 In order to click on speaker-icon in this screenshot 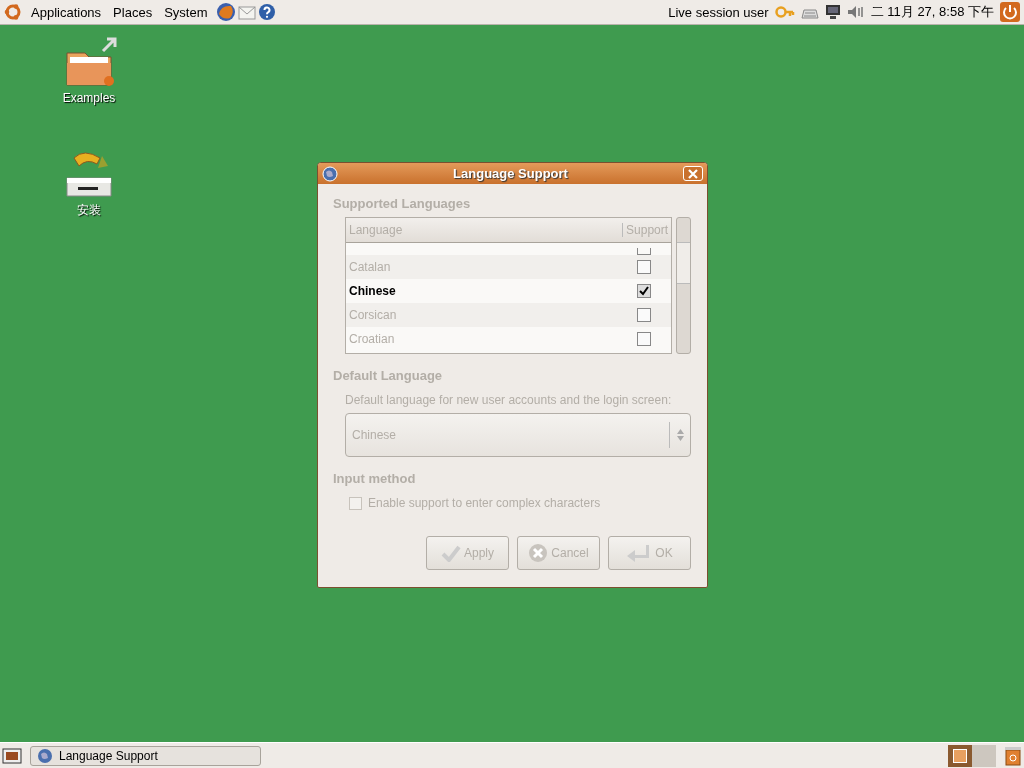, I will do `click(855, 12)`.